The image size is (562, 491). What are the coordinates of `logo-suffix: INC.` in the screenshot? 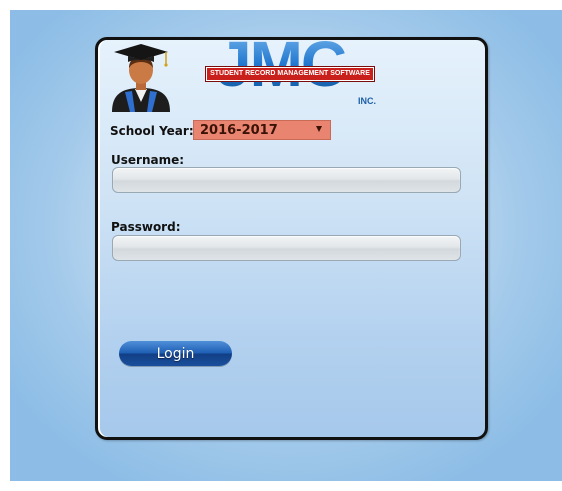 It's located at (367, 101).